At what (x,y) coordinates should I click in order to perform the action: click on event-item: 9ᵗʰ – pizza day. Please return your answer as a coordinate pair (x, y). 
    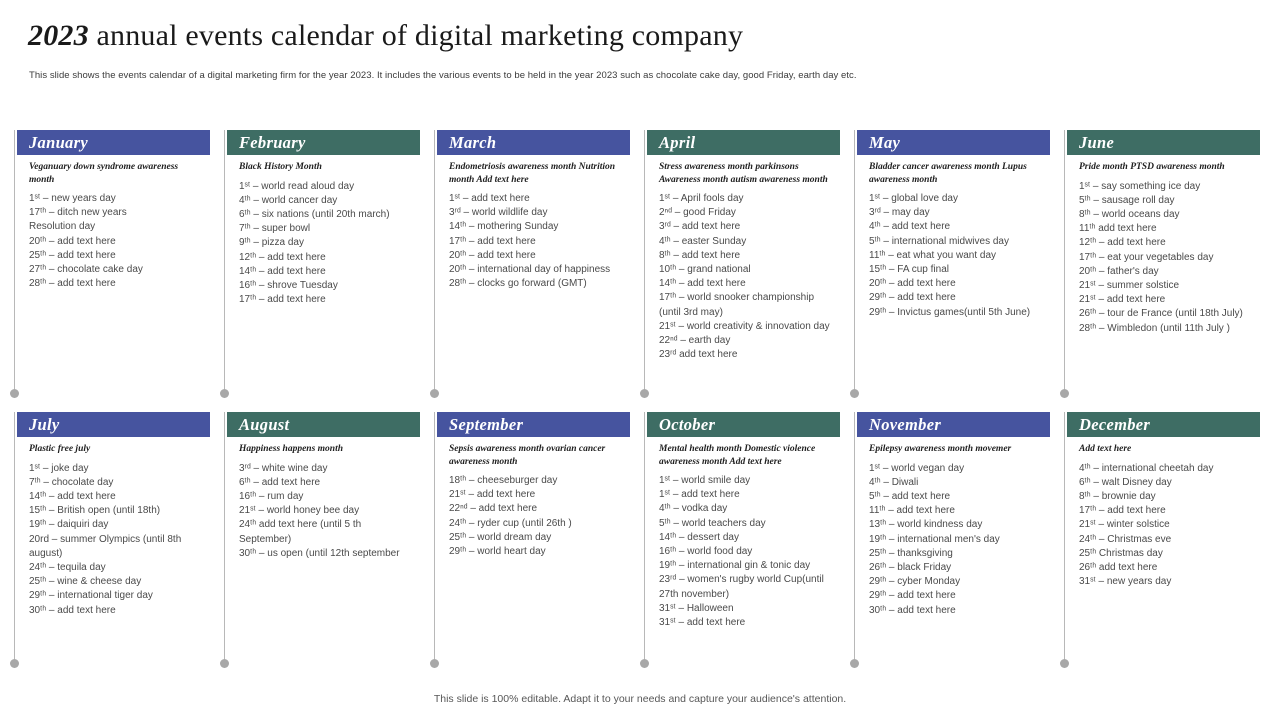
    Looking at the image, I should click on (271, 243).